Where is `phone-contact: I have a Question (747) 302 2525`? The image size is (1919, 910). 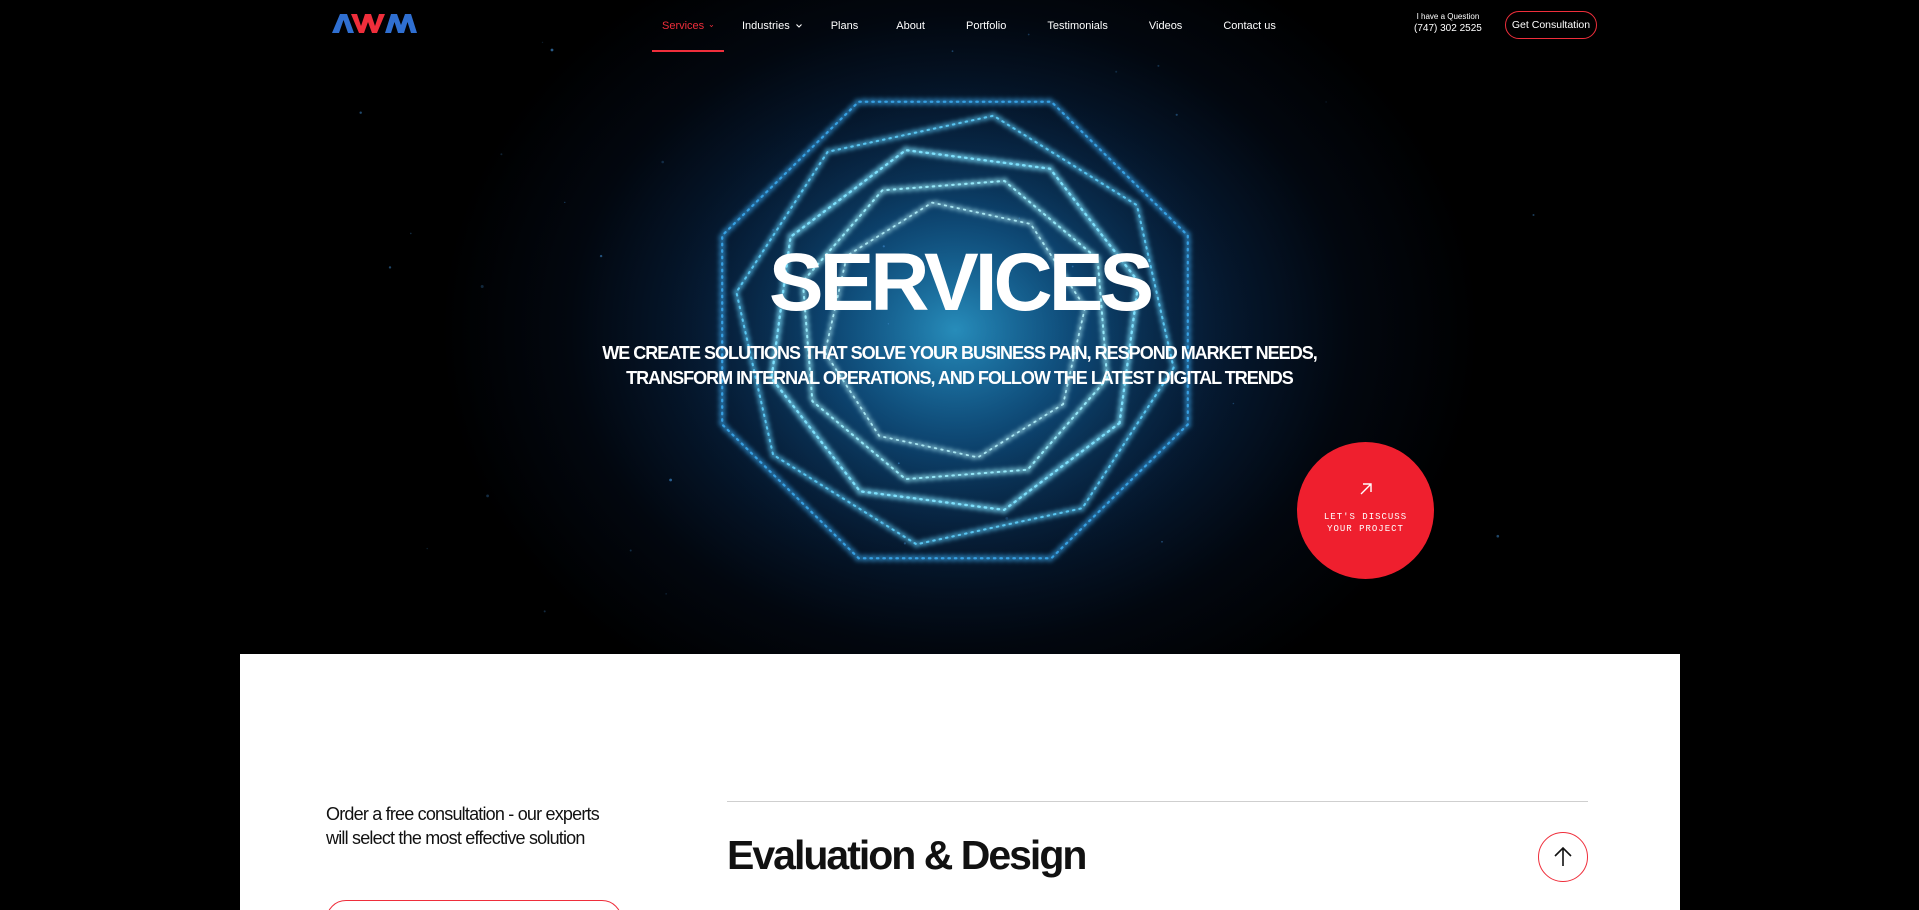
phone-contact: I have a Question (747) 302 2525 is located at coordinates (1448, 23).